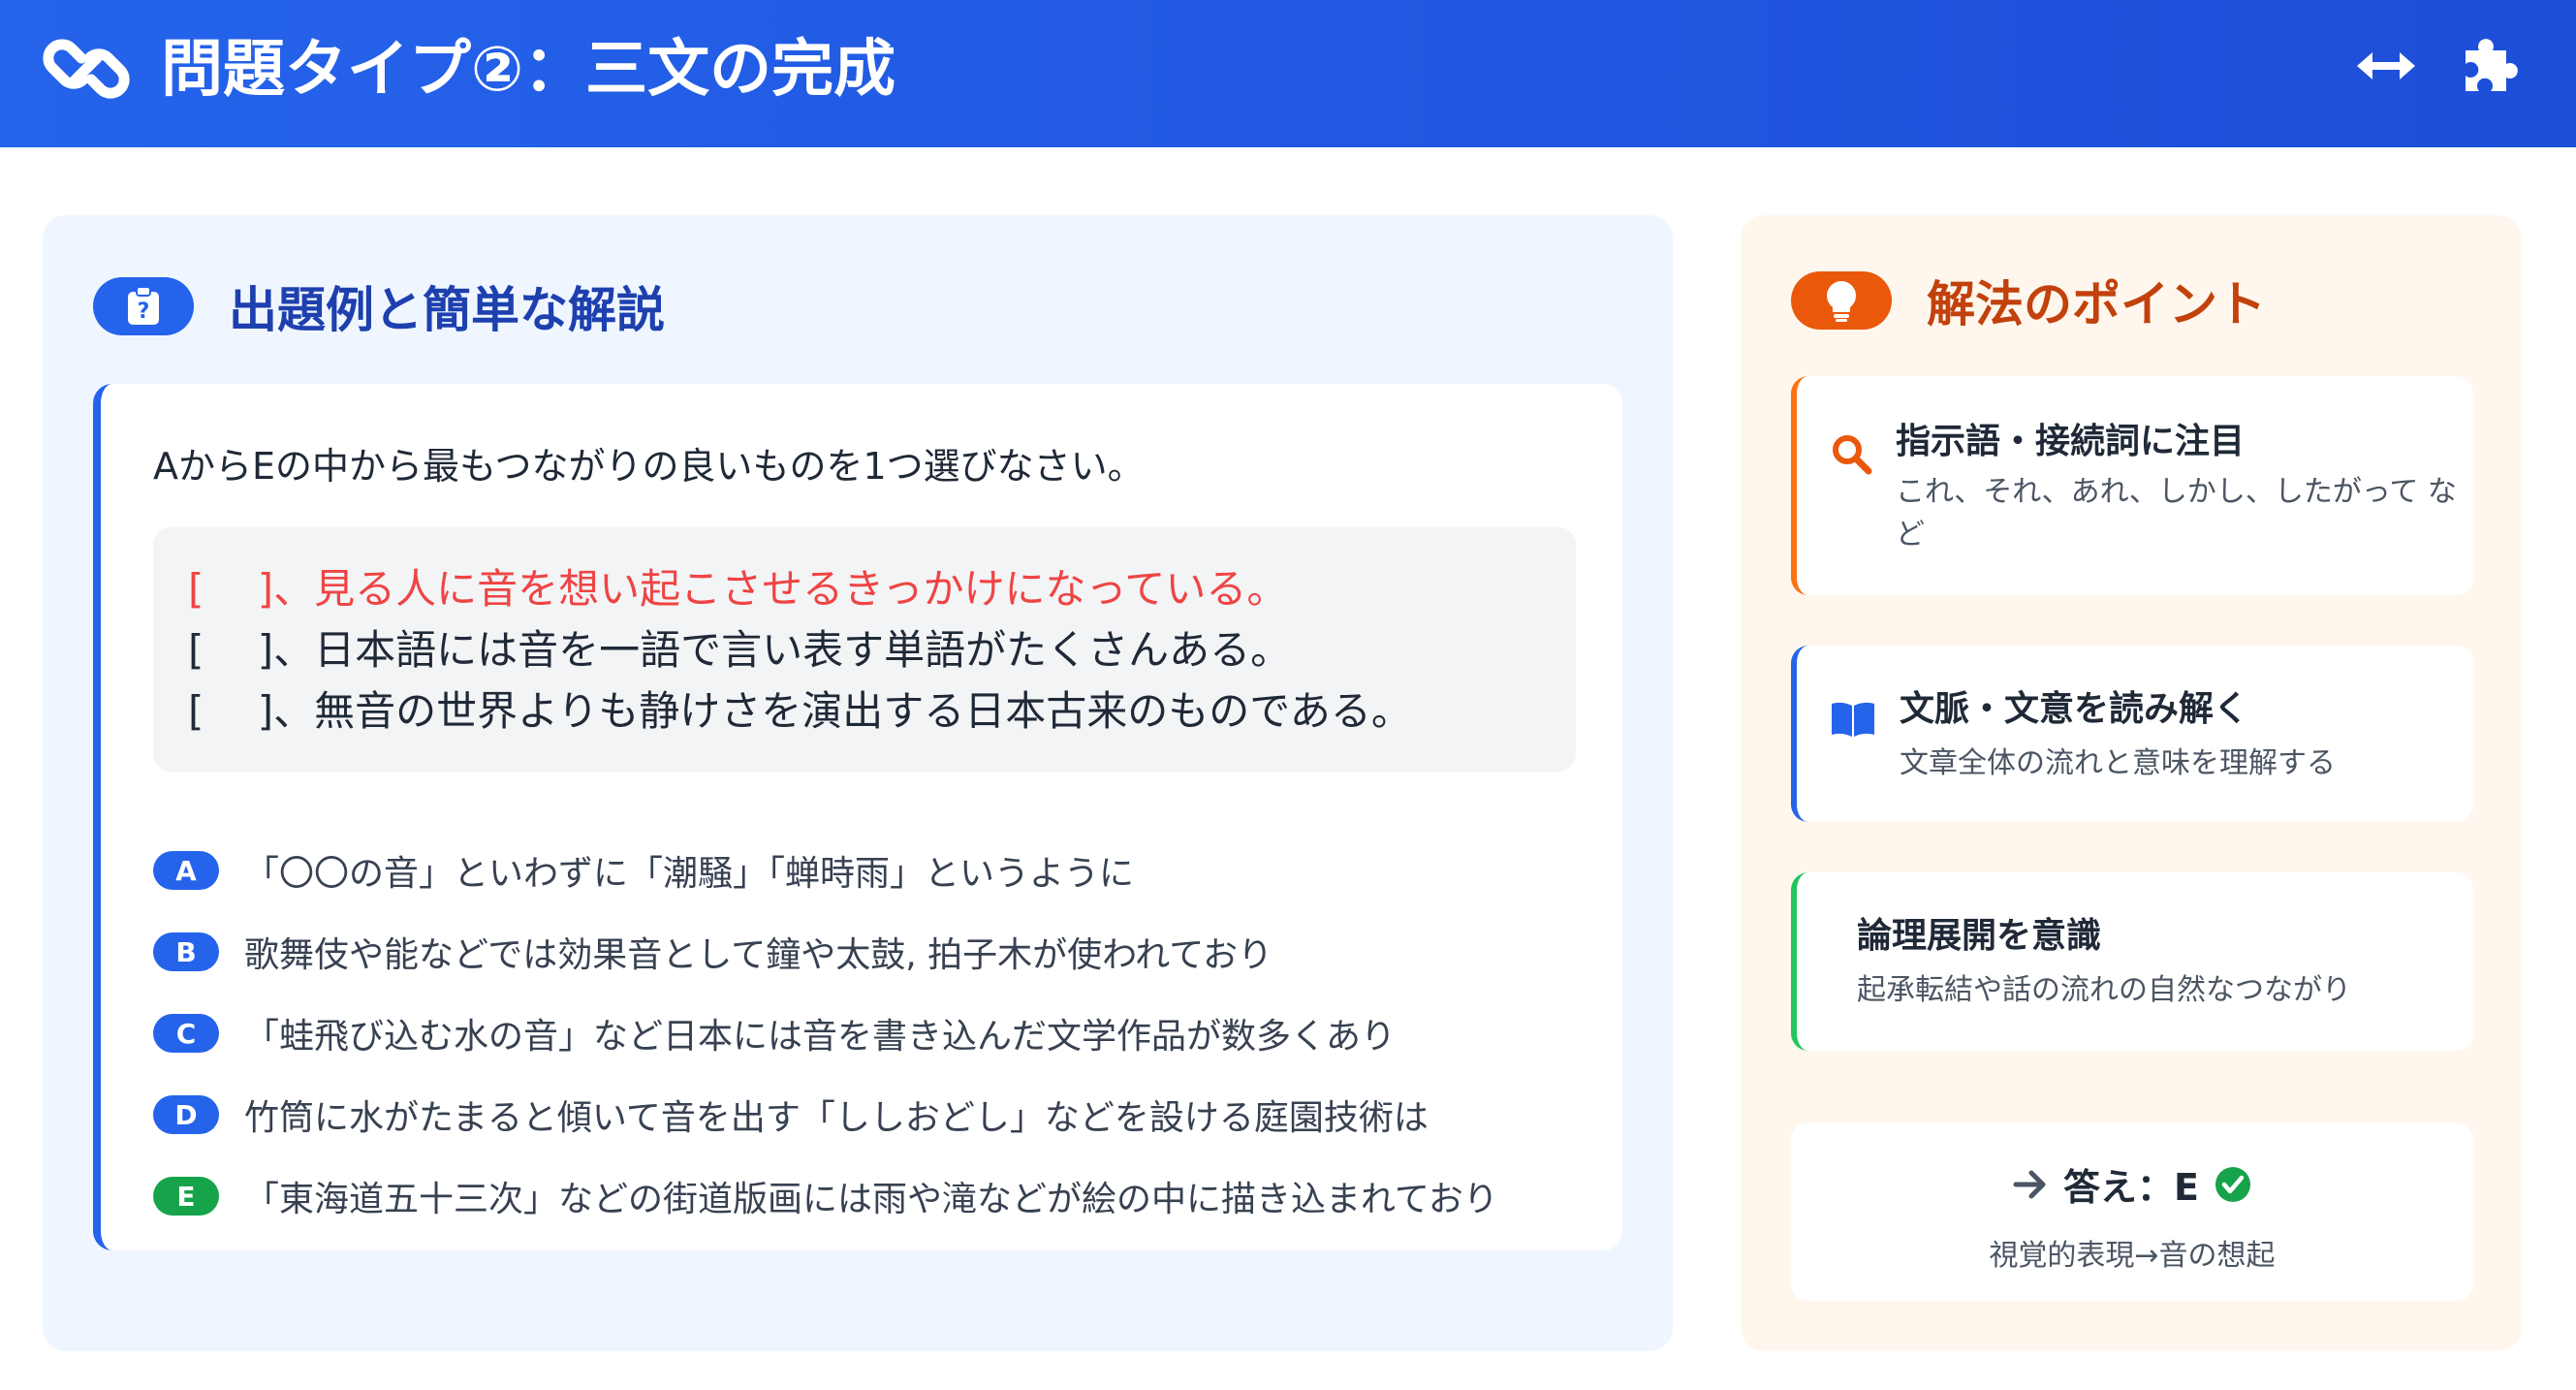  What do you see at coordinates (2132, 734) in the screenshot?
I see `point-card-2: 文脈・文意を読み解く 文章全体の流れと意味を理解する` at bounding box center [2132, 734].